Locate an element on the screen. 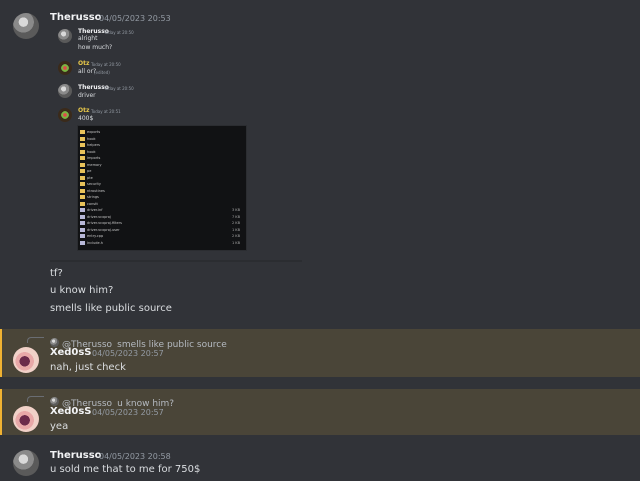  file-row: pte is located at coordinates (160, 178).